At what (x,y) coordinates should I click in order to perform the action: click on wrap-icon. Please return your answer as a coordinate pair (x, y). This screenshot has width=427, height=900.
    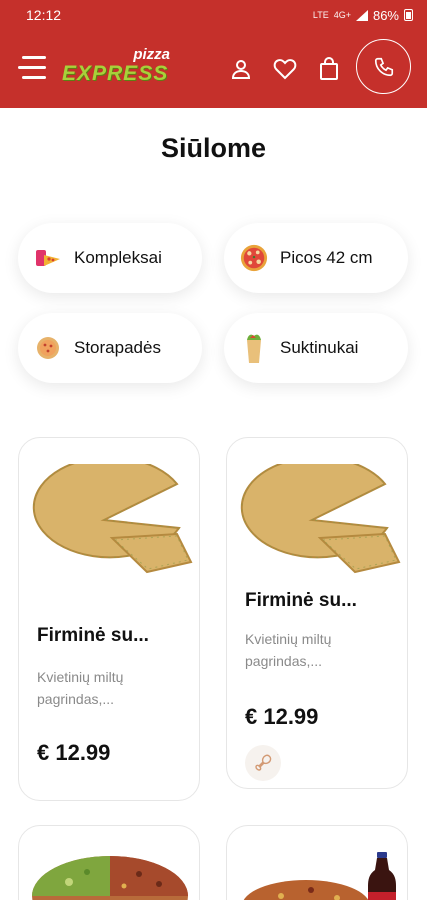
    Looking at the image, I should click on (254, 348).